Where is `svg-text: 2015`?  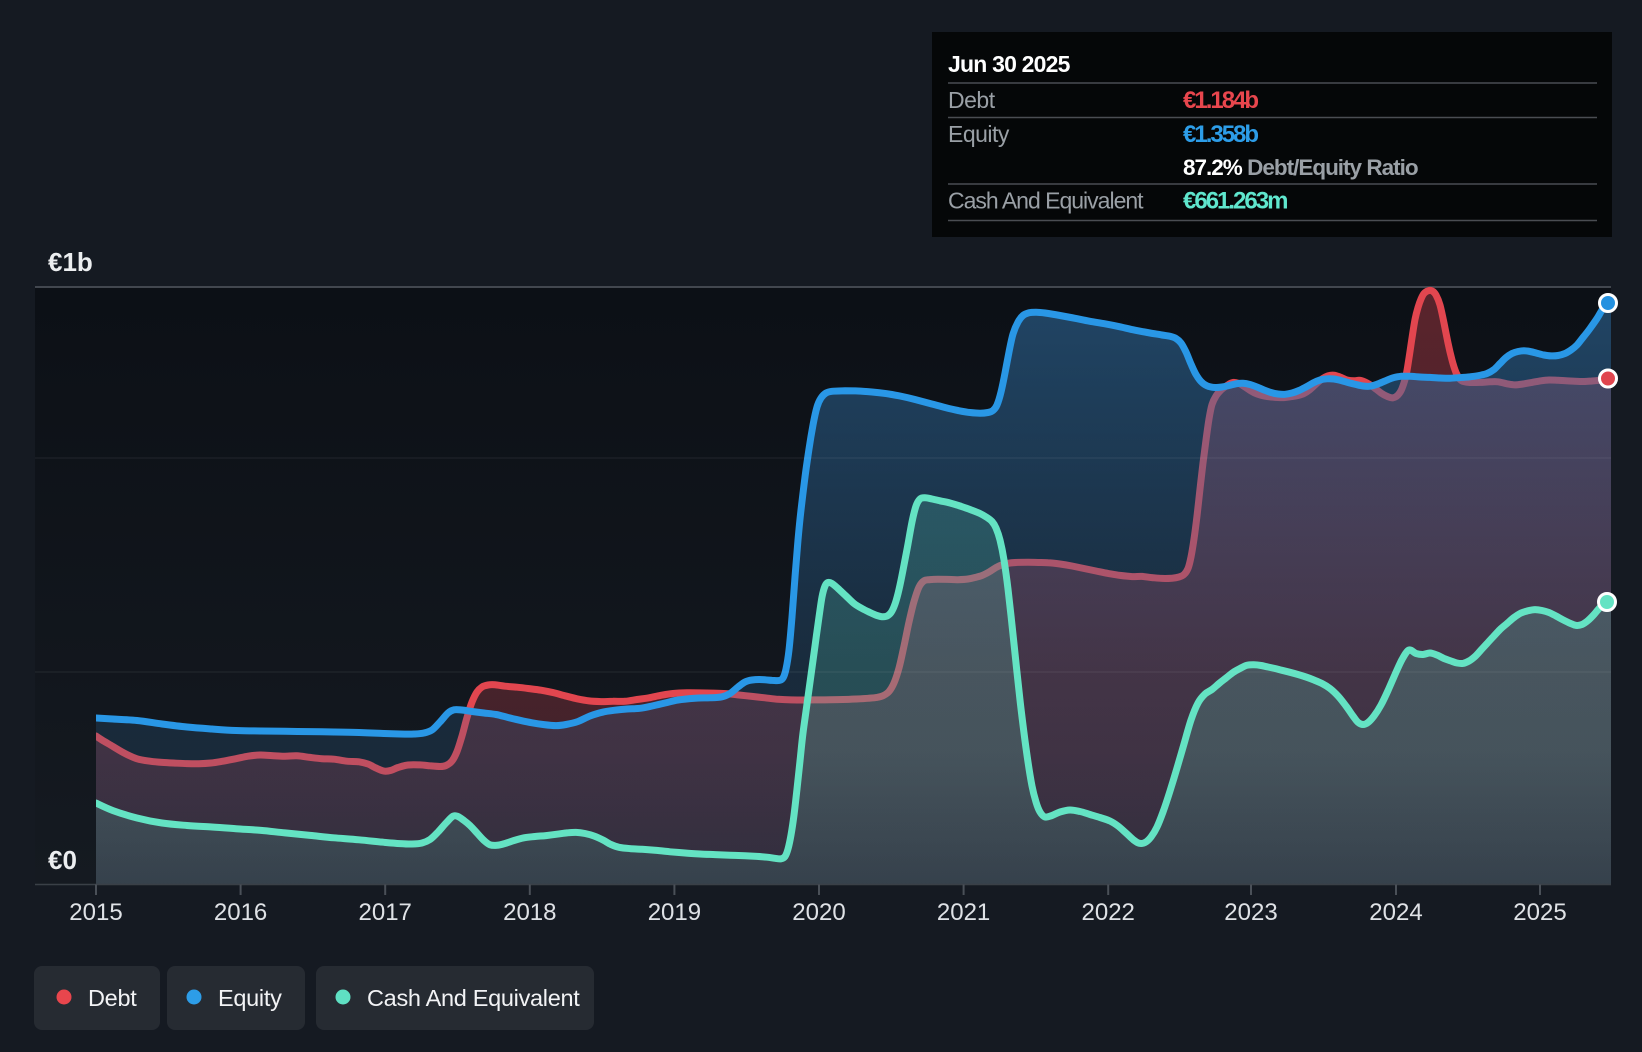 svg-text: 2015 is located at coordinates (95, 912).